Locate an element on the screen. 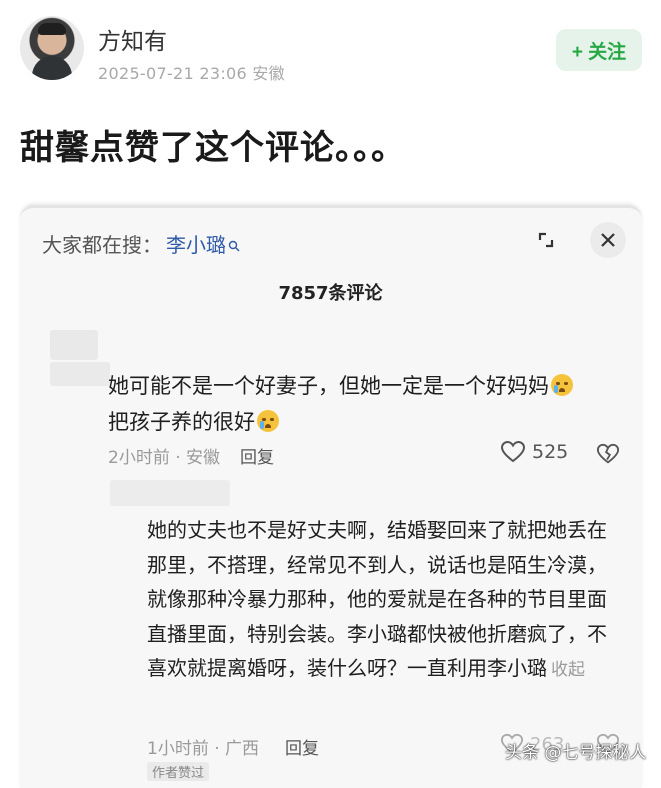 The width and height of the screenshot is (661, 788). blurred-reply-user is located at coordinates (170, 493).